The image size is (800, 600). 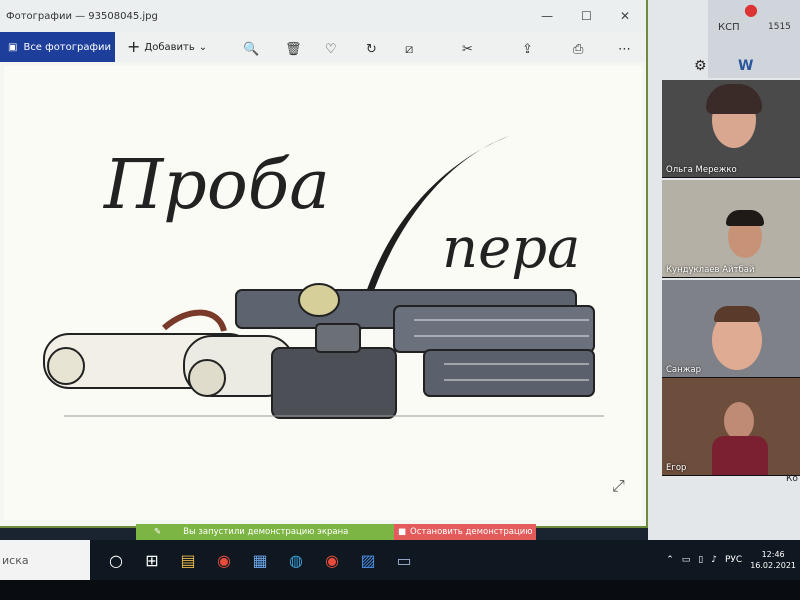 I want to click on stop-share-button: ■ Остановить демонстрацию, so click(x=465, y=532).